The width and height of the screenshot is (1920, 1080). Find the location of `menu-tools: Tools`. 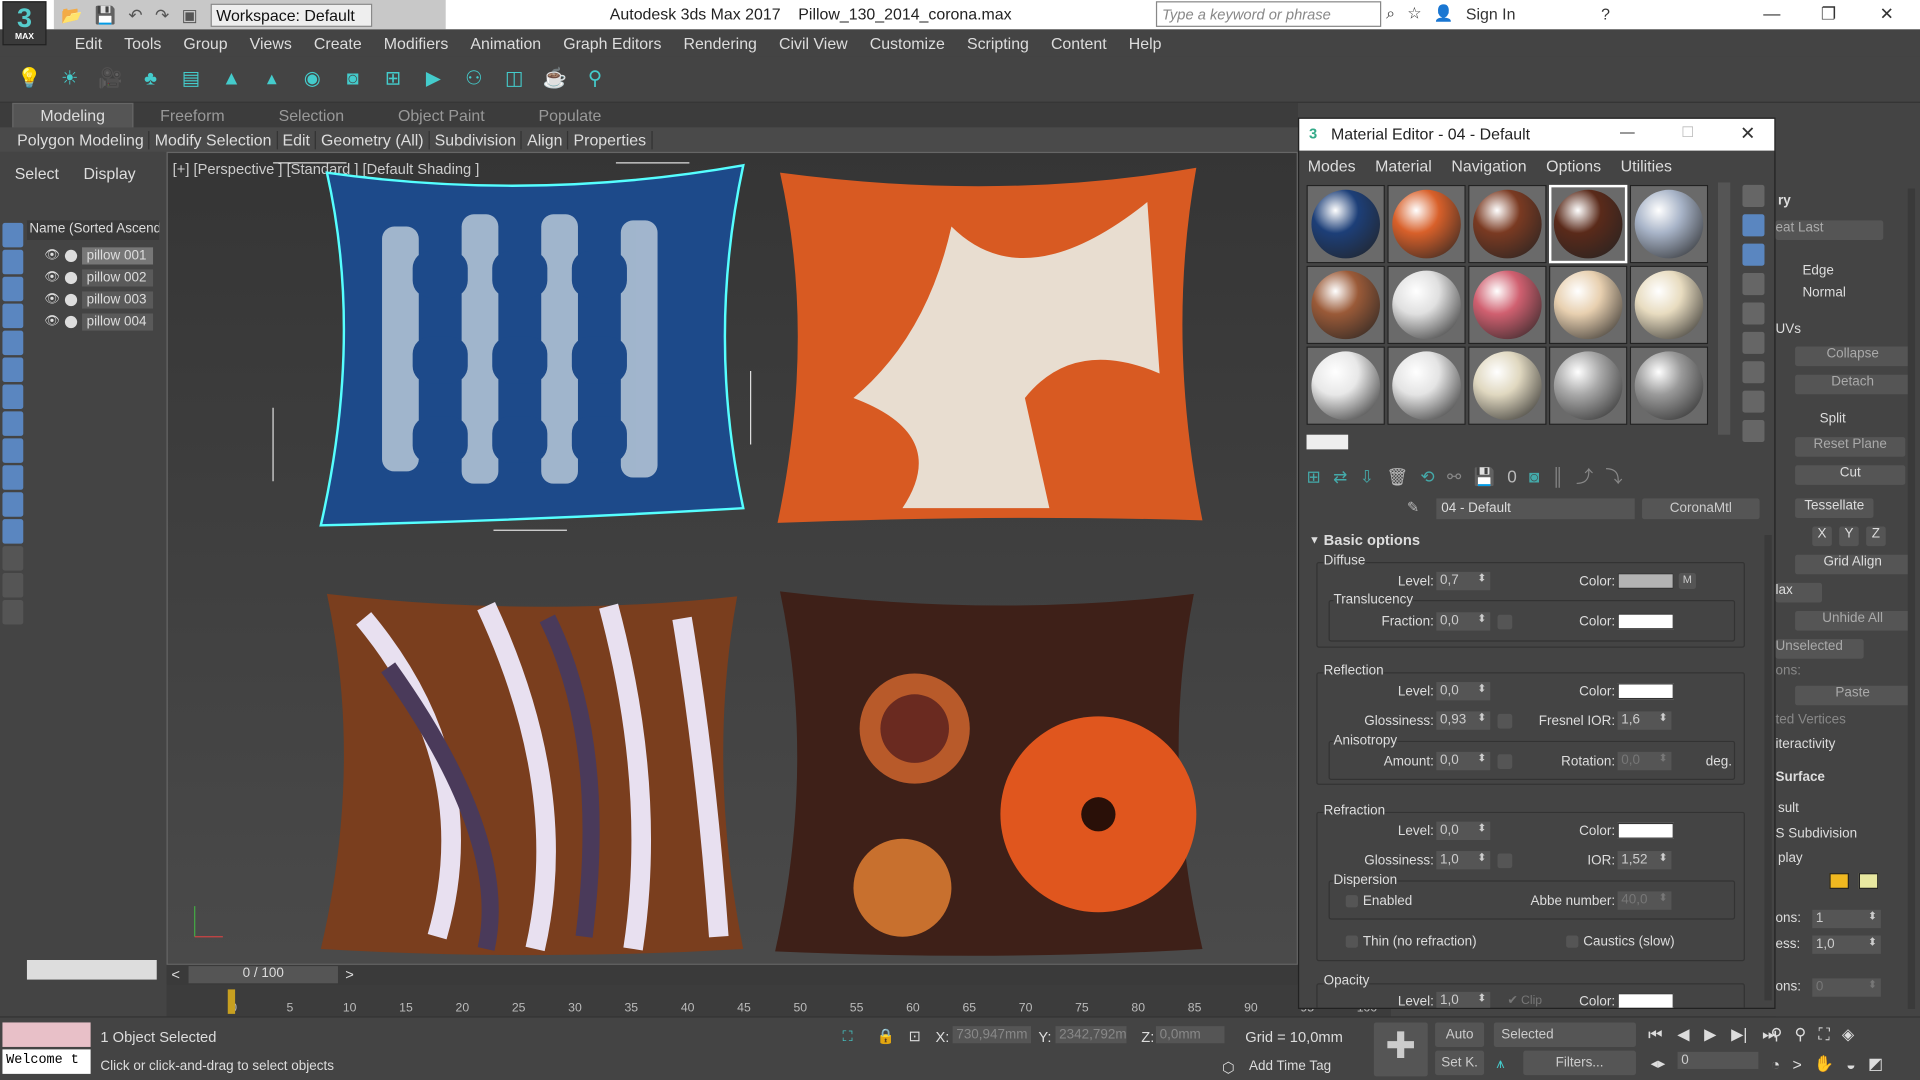

menu-tools: Tools is located at coordinates (142, 43).